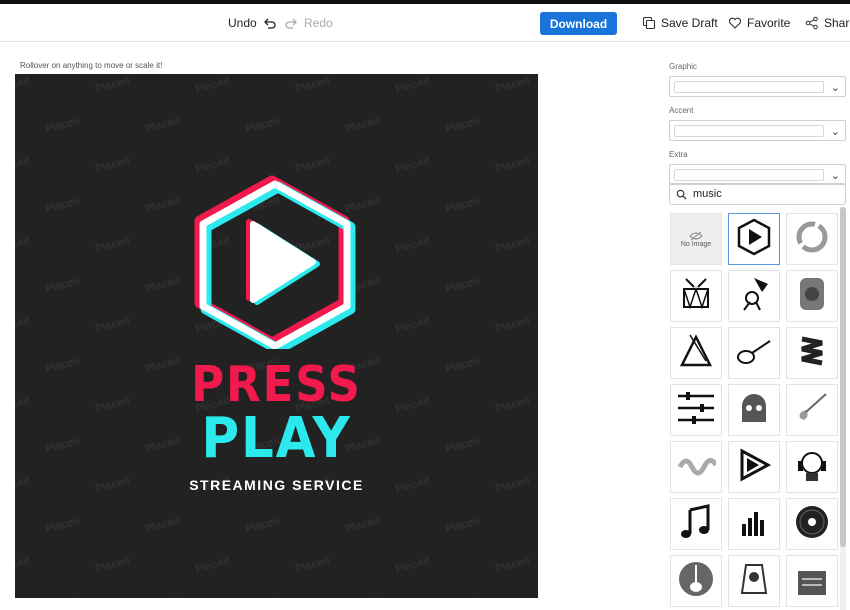  What do you see at coordinates (318, 23) in the screenshot?
I see `redo-label: Redo` at bounding box center [318, 23].